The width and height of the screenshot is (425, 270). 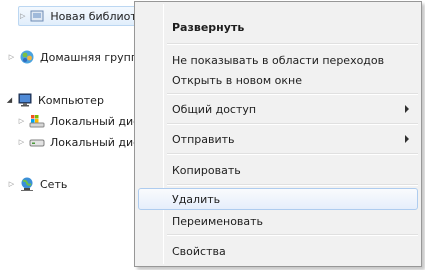 What do you see at coordinates (25, 100) in the screenshot?
I see `computer-icon` at bounding box center [25, 100].